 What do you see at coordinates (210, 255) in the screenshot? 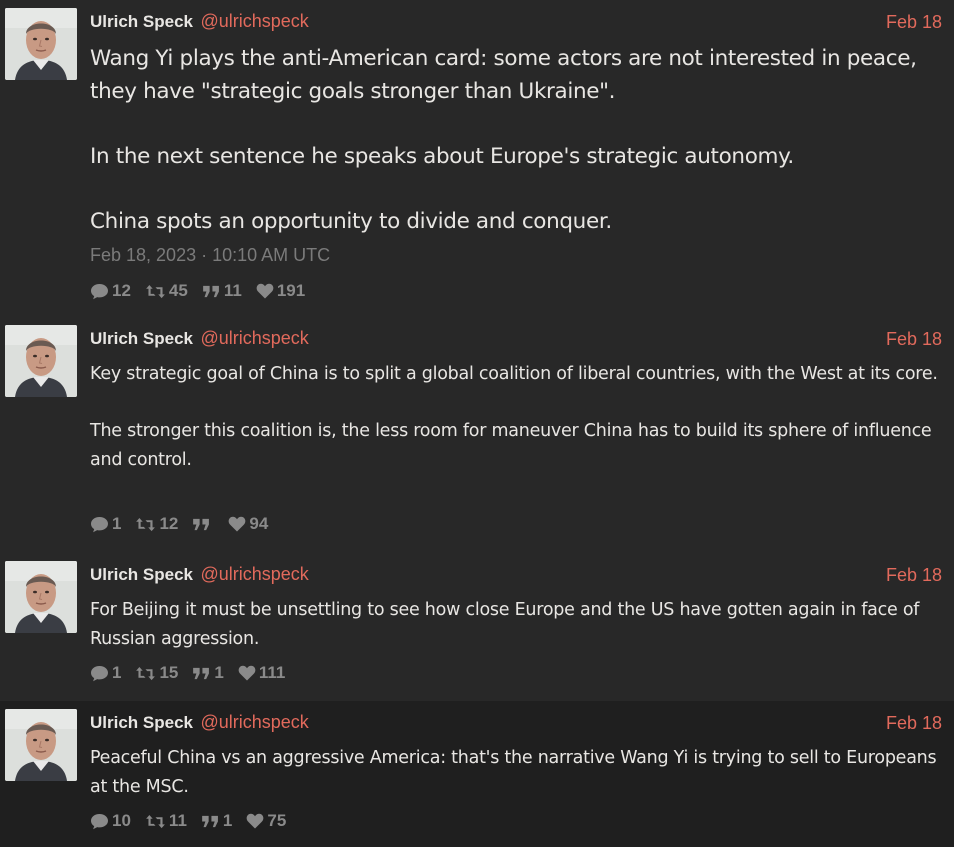
I see `published-timestamp: Feb 18, 2023 · 10:10 AM UTC` at bounding box center [210, 255].